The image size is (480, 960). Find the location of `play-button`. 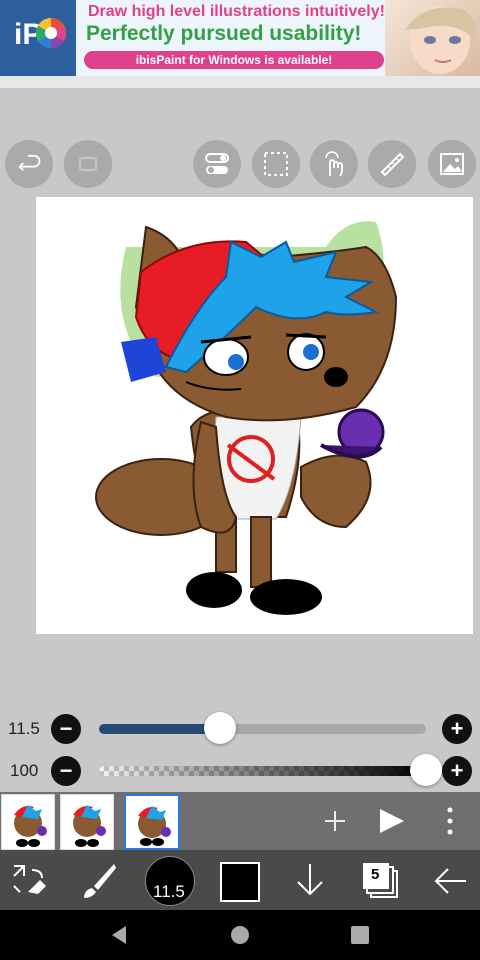

play-button is located at coordinates (391, 823).